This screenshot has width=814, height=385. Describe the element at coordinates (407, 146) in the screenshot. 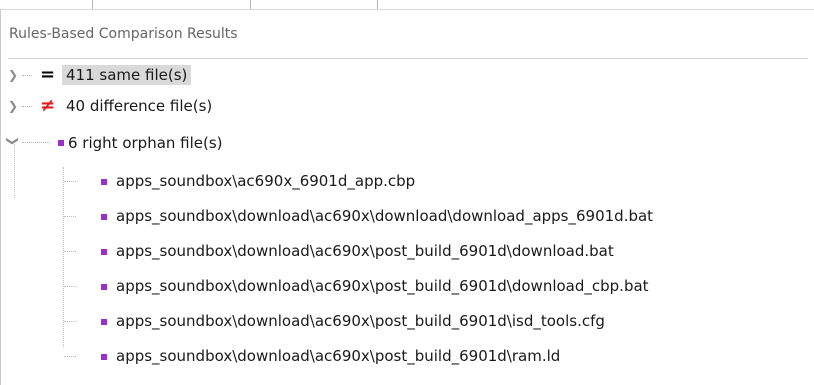

I see `tree-node-right-orphan: ❯ 6 right orphan file(s)` at that location.